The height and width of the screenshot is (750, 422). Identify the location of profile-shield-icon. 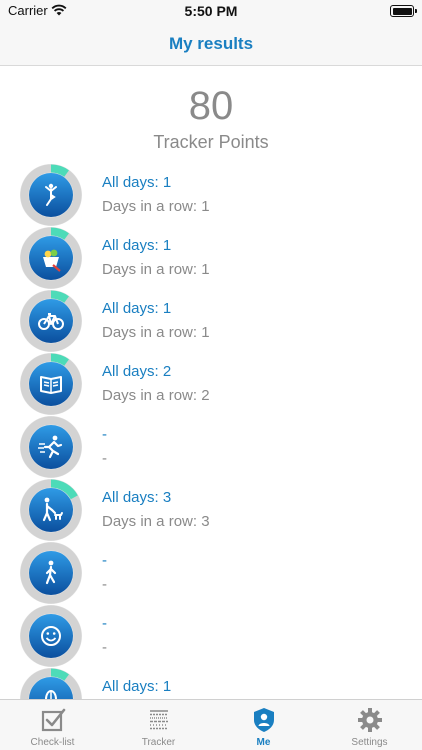
(263, 720).